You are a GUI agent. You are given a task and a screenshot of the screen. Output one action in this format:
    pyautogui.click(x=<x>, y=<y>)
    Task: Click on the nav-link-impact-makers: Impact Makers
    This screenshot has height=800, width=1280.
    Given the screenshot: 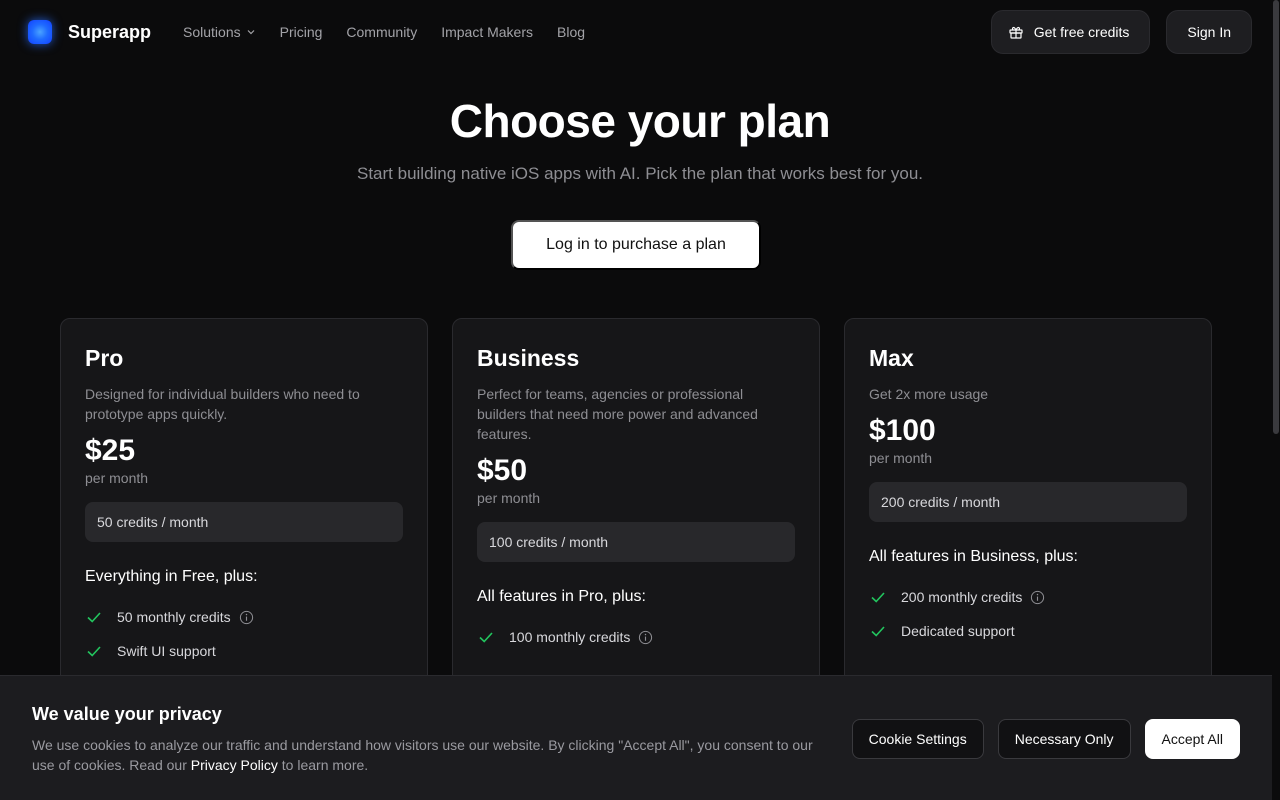 What is the action you would take?
    pyautogui.click(x=487, y=32)
    